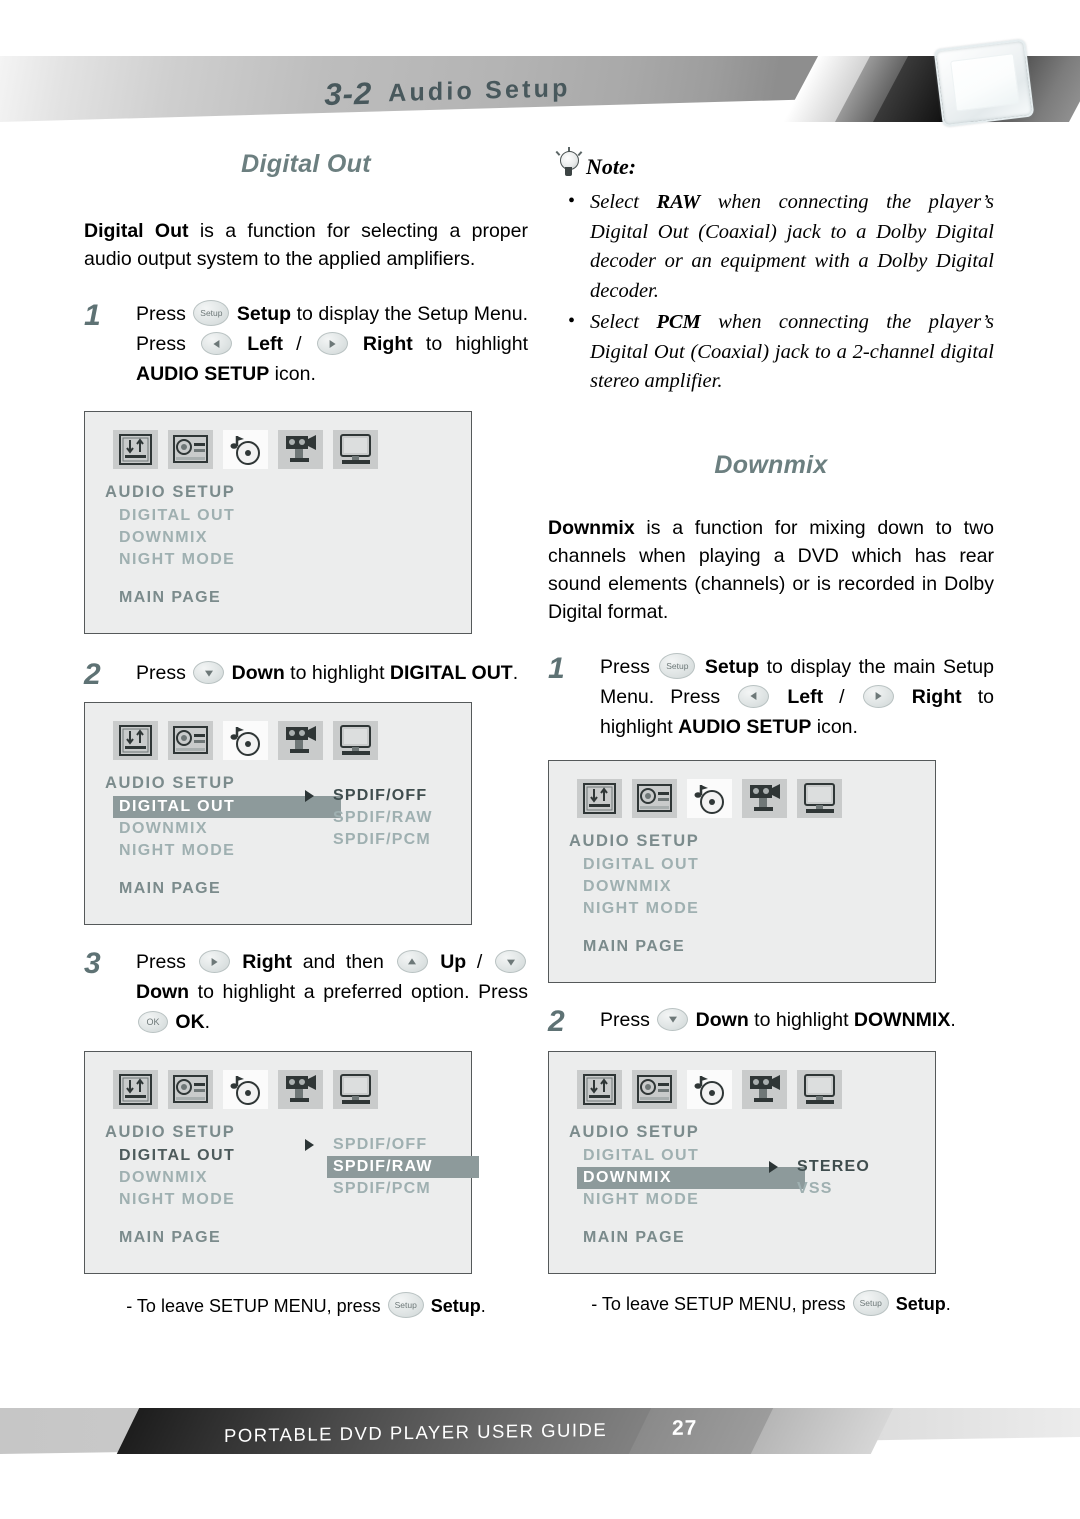 The image size is (1080, 1519). I want to click on note-text: Select, so click(623, 202).